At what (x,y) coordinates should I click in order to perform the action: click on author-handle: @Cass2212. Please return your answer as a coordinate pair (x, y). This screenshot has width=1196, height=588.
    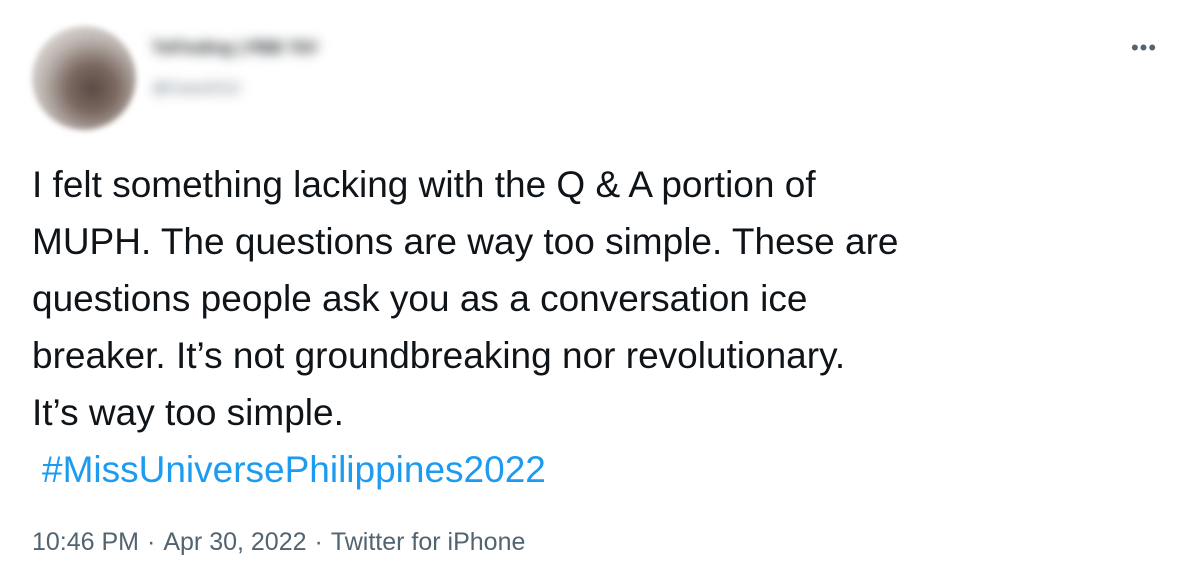
    Looking at the image, I should click on (196, 89).